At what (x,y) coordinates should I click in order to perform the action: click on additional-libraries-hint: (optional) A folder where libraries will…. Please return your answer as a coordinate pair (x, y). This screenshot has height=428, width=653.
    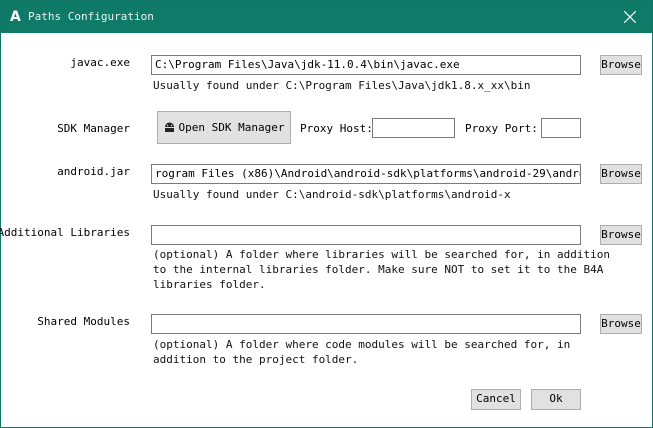
    Looking at the image, I should click on (381, 269).